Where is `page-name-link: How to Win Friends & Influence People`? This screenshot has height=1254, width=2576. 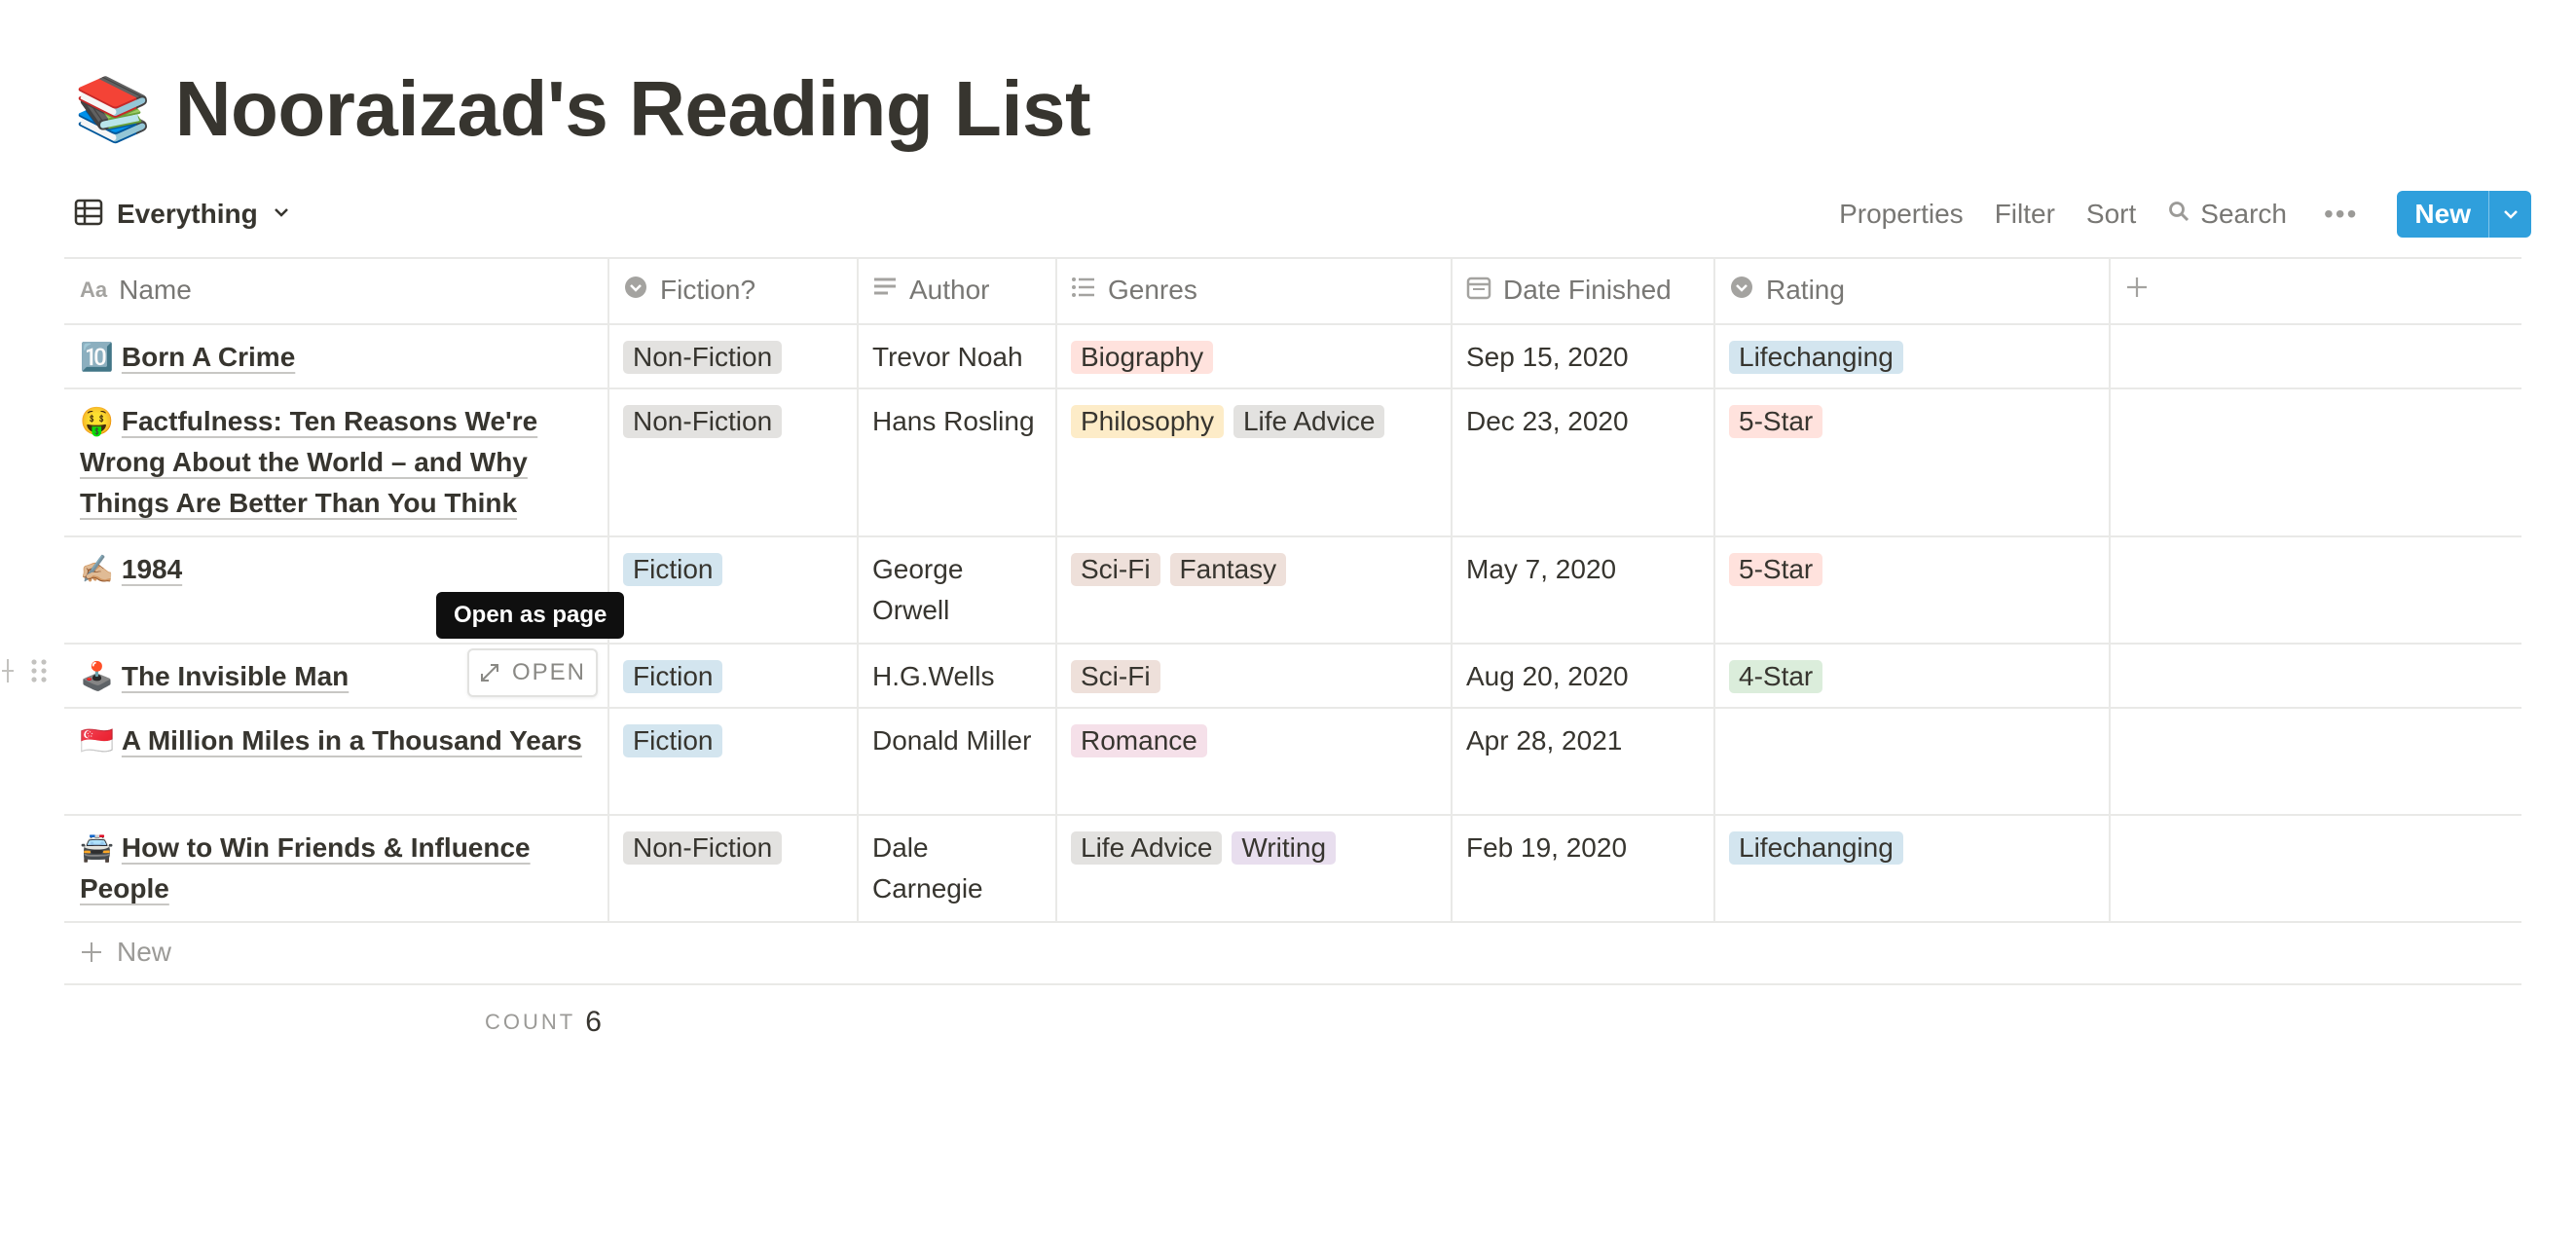 page-name-link: How to Win Friends & Influence People is located at coordinates (305, 868).